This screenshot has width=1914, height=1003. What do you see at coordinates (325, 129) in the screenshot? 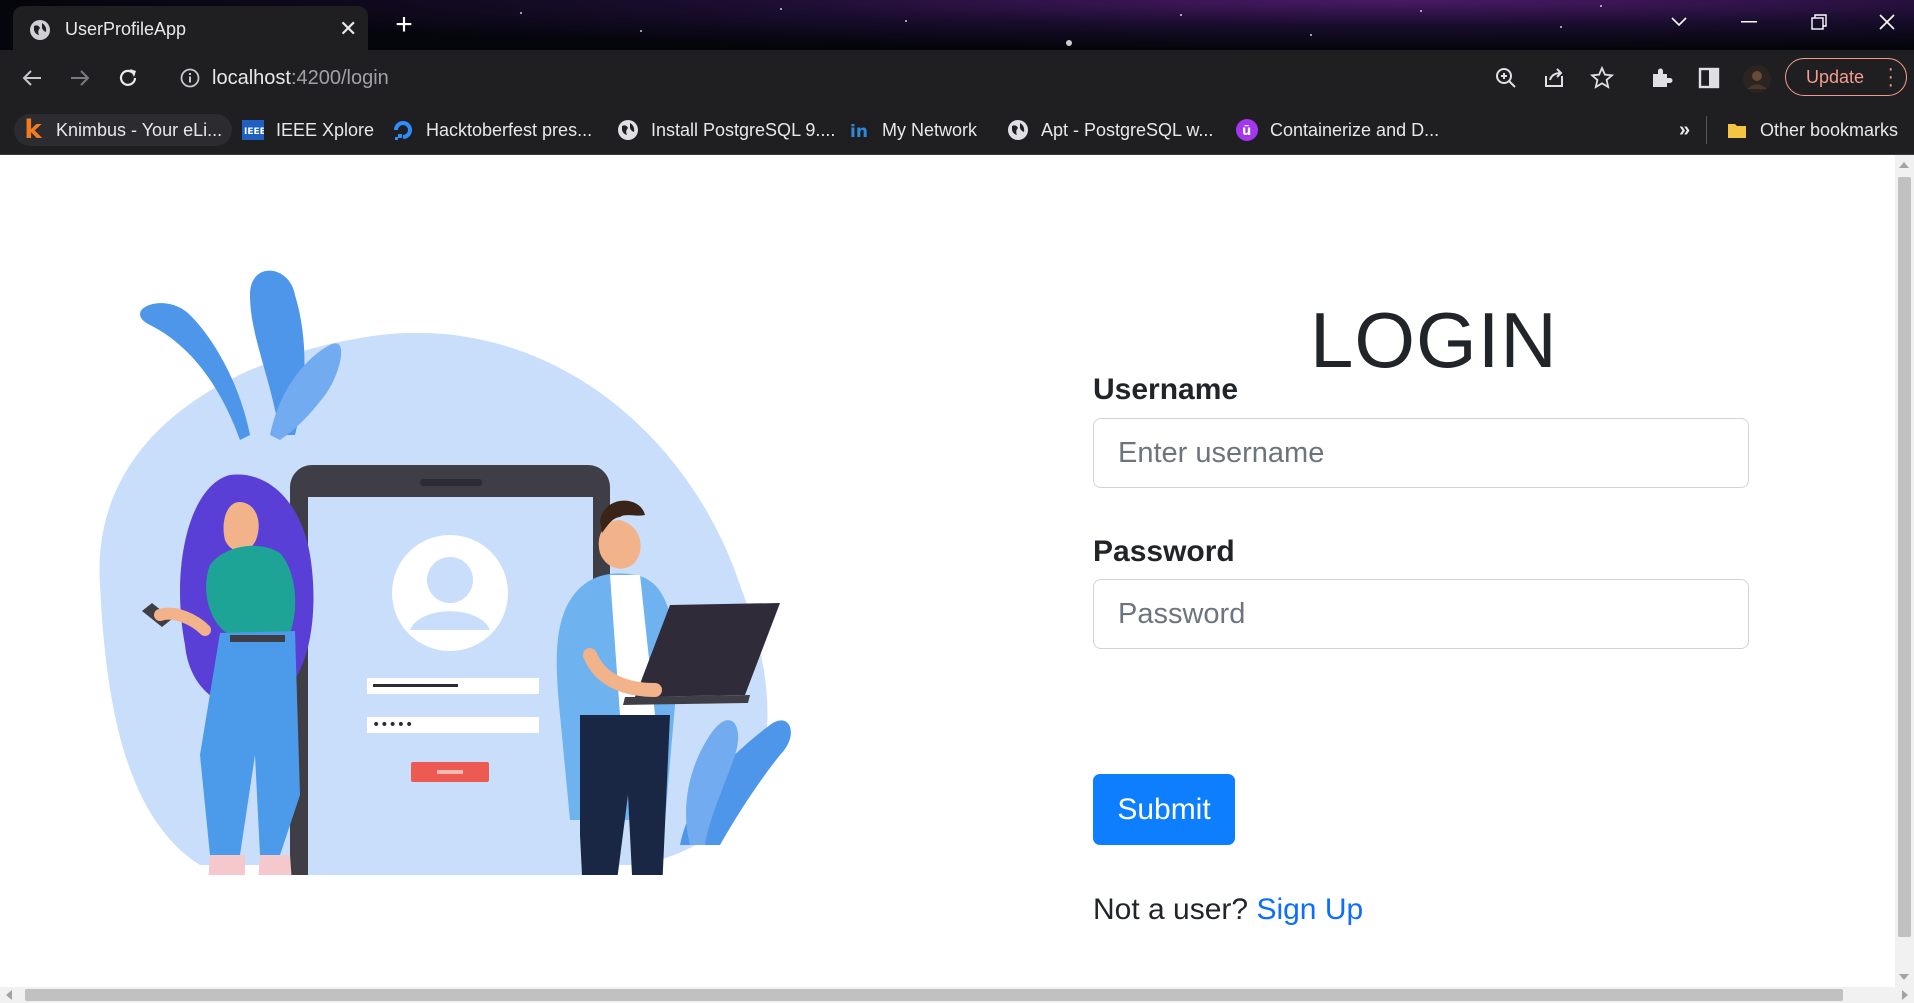
I see `bookmark-label: IEEE Xplore` at bounding box center [325, 129].